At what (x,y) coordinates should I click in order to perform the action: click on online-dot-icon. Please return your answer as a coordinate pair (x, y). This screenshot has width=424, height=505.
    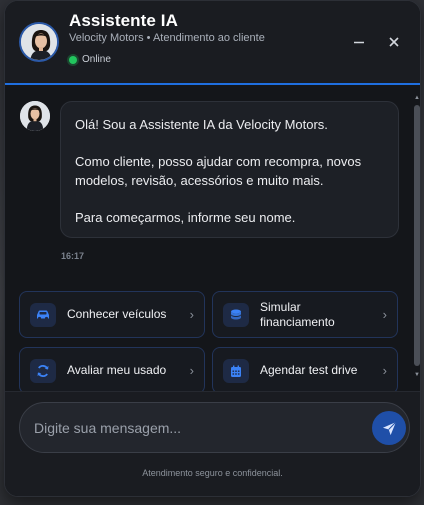
    Looking at the image, I should click on (73, 59).